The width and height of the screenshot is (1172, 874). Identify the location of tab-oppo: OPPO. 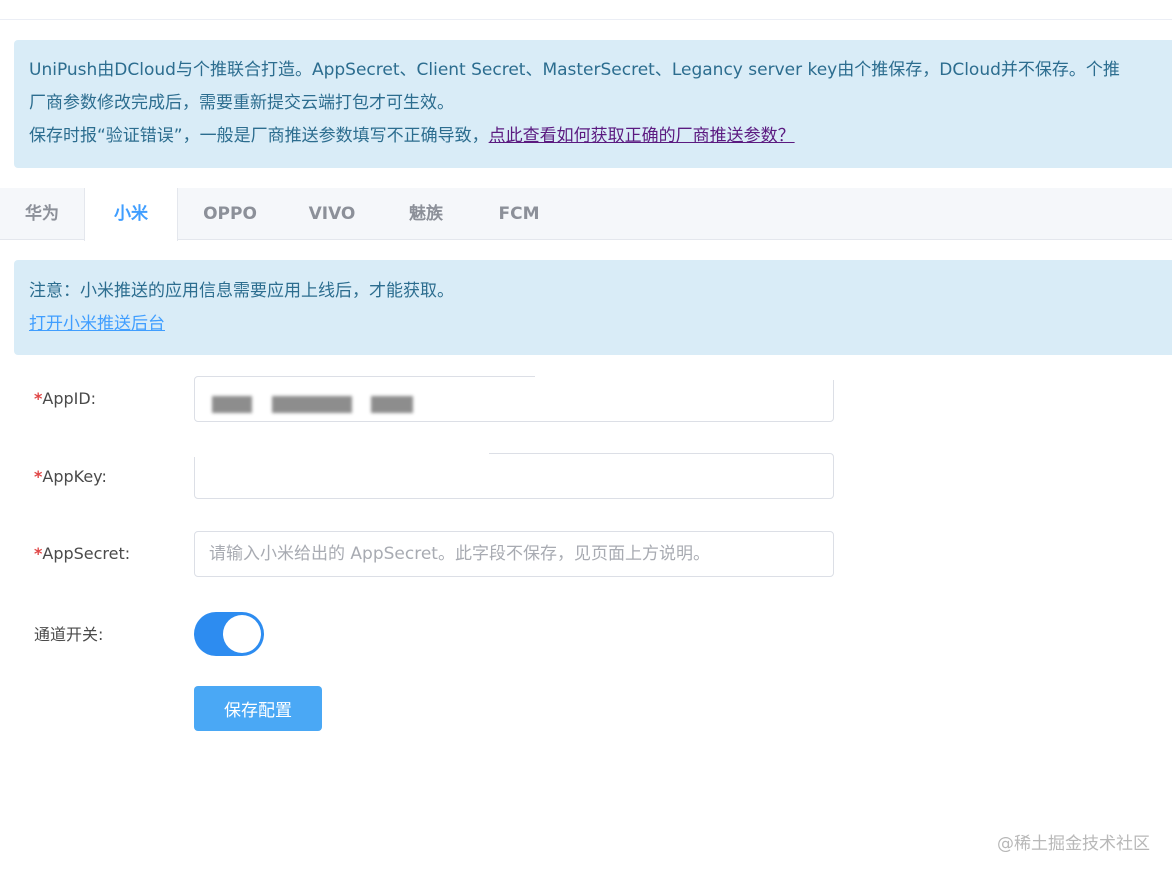
(230, 213).